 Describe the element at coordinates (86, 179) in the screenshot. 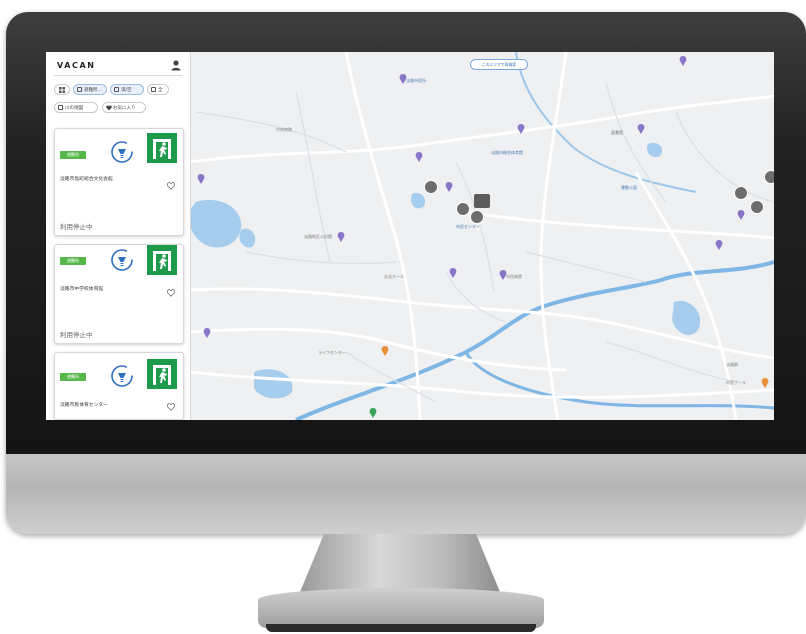

I see `shelter-name: 淡路市島町総合文化会館` at that location.